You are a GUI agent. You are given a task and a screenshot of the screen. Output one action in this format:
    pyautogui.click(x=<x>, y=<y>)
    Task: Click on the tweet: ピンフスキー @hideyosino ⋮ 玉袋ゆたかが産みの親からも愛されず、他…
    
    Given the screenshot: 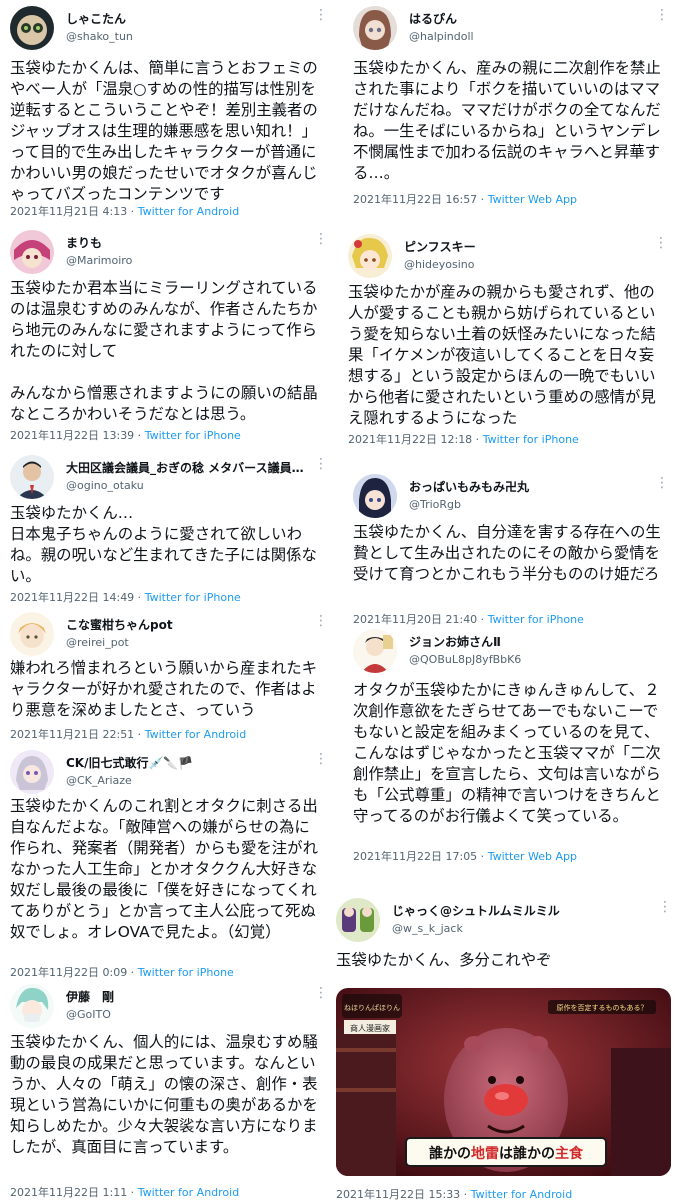 What is the action you would take?
    pyautogui.click(x=508, y=341)
    